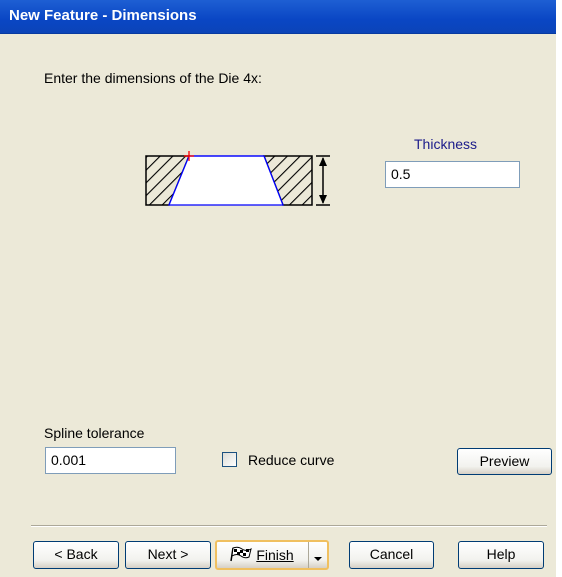 The height and width of the screenshot is (577, 562). Describe the element at coordinates (291, 460) in the screenshot. I see `reduce-curve-label: Reduce curve` at that location.